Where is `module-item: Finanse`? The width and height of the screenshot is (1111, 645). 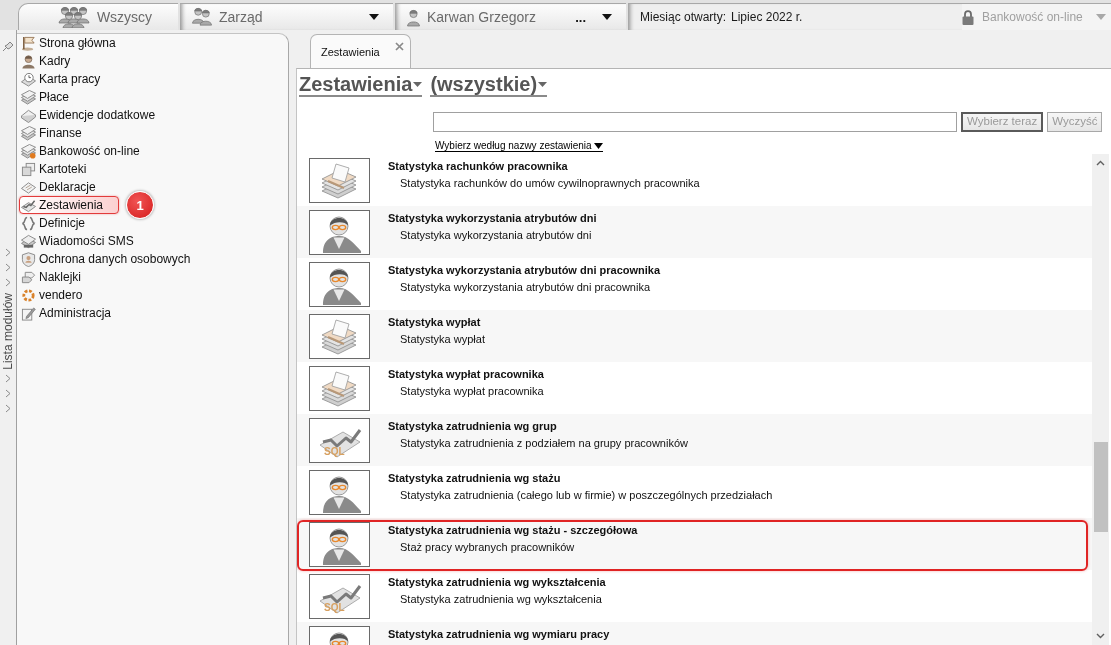
module-item: Finanse is located at coordinates (58, 133).